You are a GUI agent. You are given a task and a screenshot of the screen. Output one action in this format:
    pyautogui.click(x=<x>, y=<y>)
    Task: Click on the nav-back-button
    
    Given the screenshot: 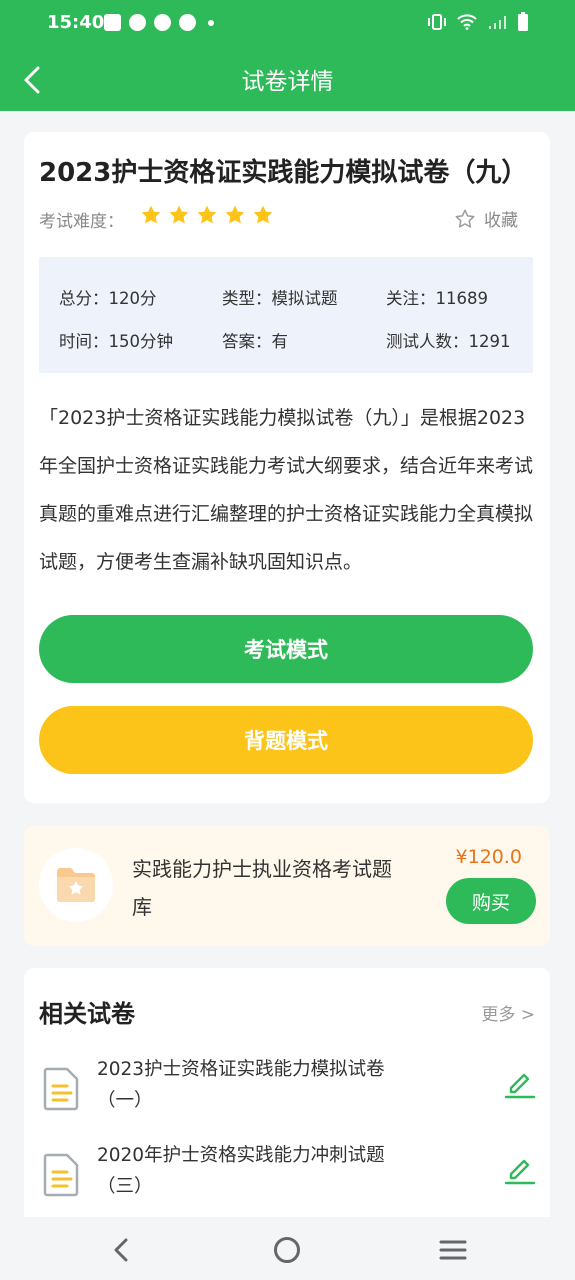 What is the action you would take?
    pyautogui.click(x=121, y=1250)
    